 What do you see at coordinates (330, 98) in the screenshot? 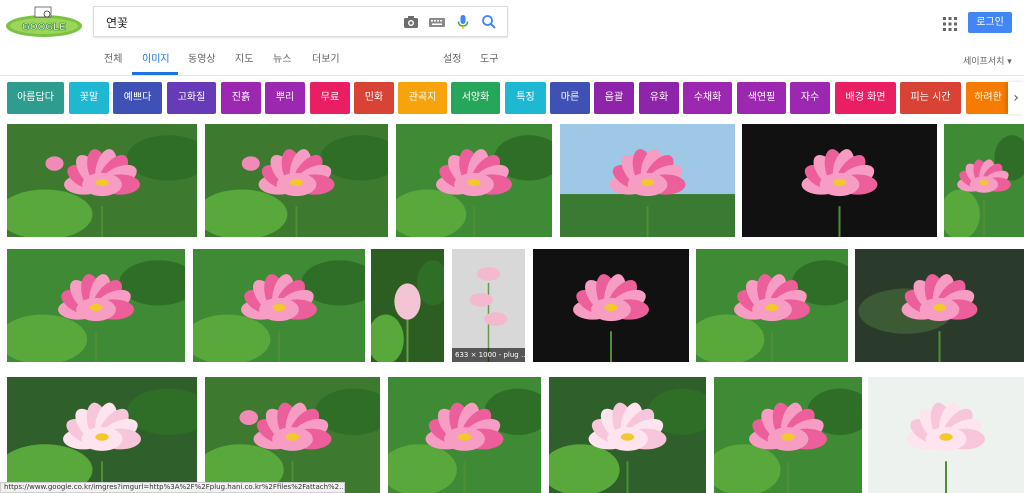
I see `chip: 무료` at bounding box center [330, 98].